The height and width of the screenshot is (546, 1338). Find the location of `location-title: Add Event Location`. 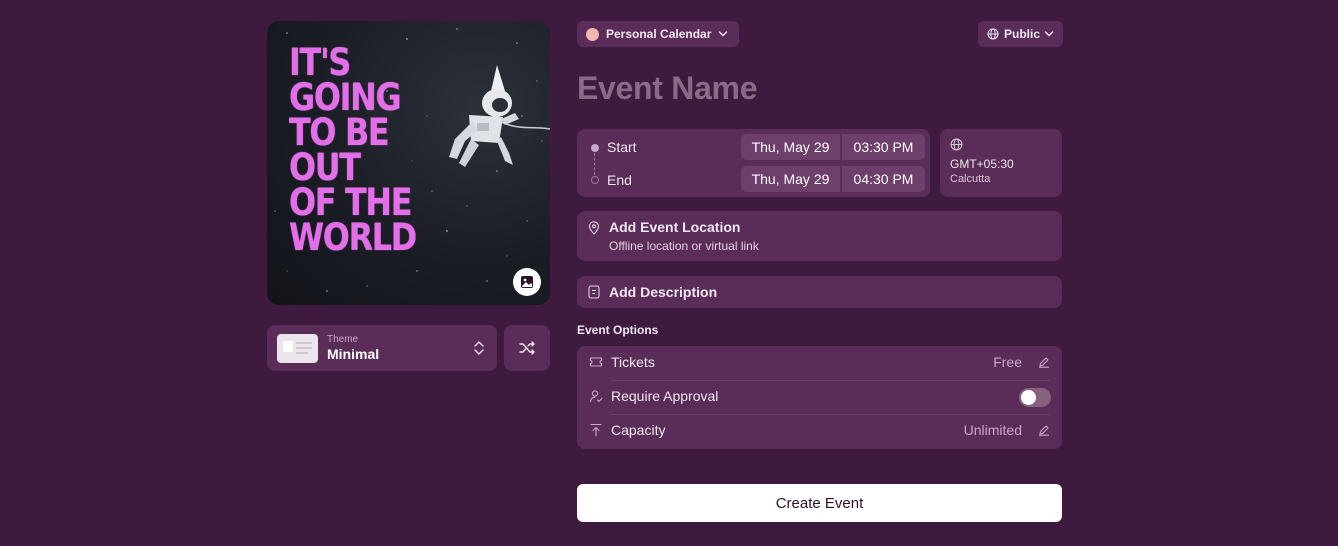

location-title: Add Event Location is located at coordinates (675, 227).